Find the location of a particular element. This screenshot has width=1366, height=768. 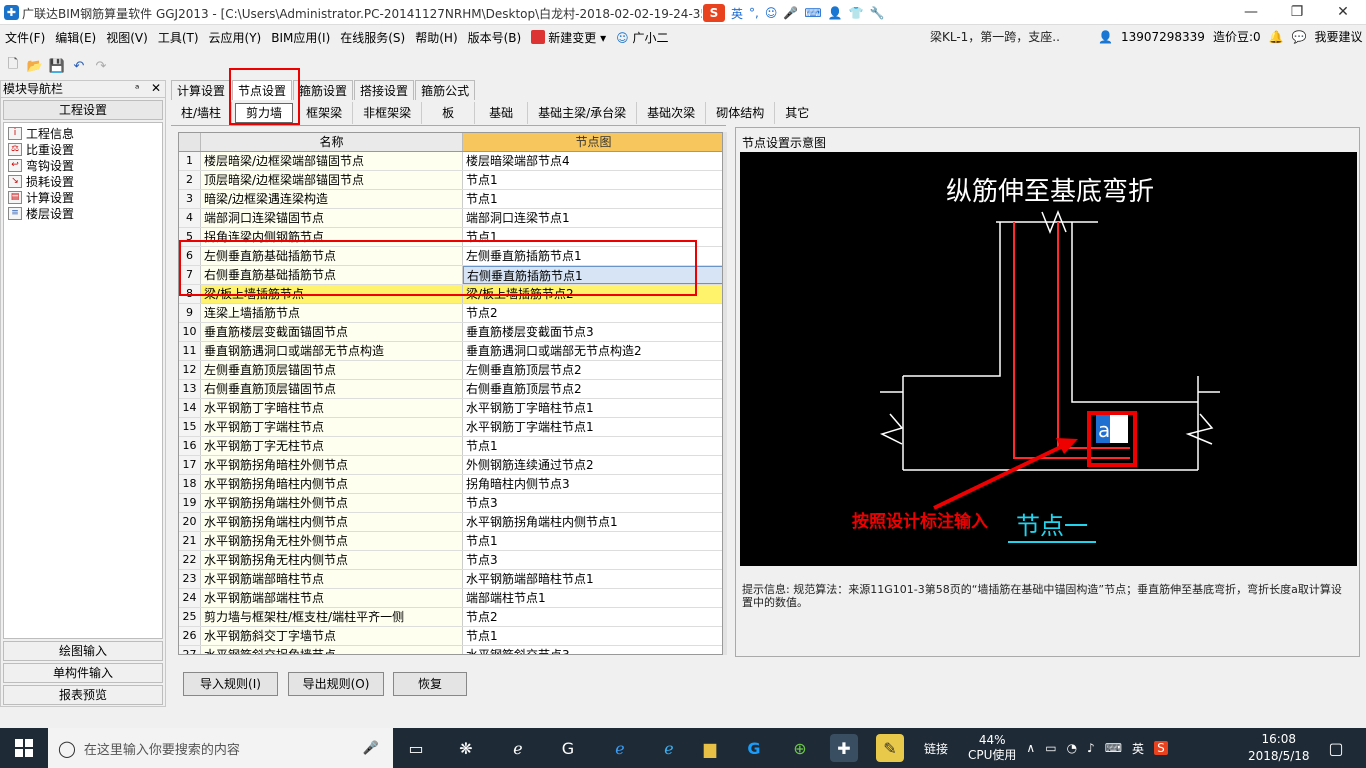

row-node-cell: 端部端柱节点1 is located at coordinates (592, 598).